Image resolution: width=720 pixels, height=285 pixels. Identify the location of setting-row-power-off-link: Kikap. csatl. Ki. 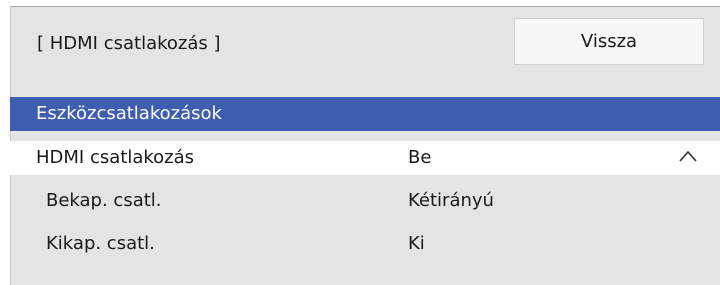
(365, 244).